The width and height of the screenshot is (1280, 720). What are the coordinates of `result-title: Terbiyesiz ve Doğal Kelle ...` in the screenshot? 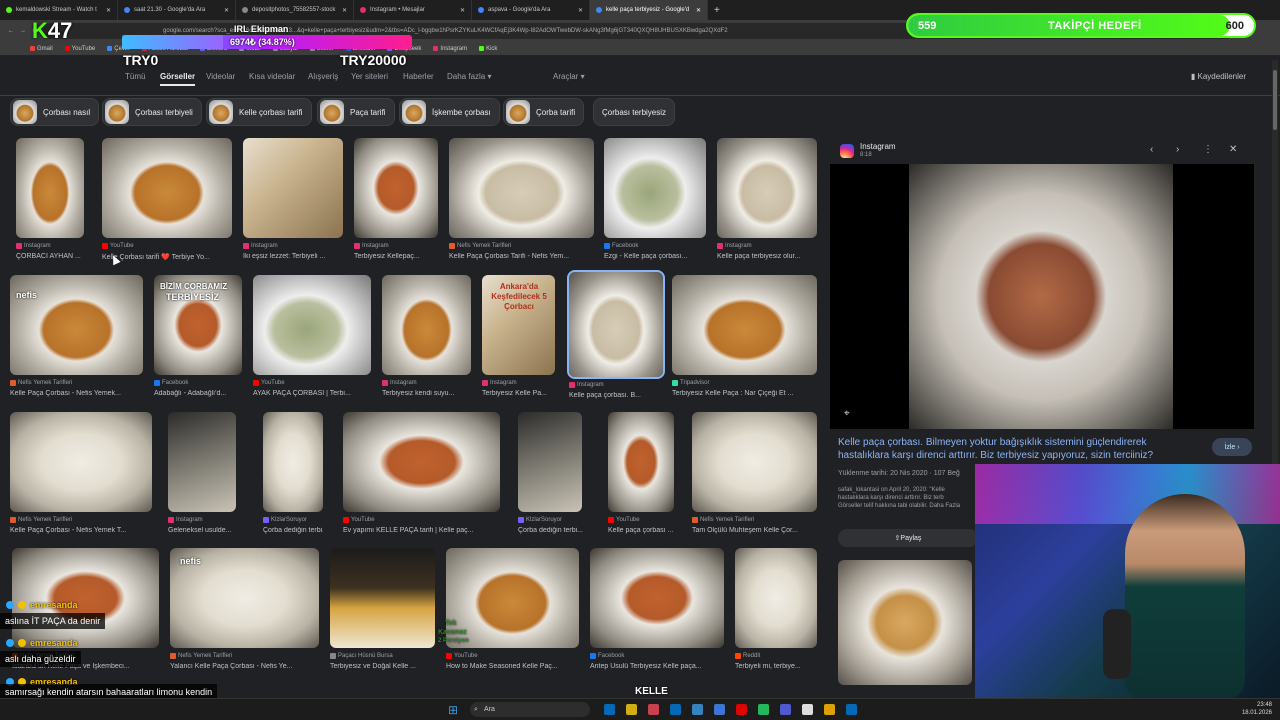 It's located at (382, 666).